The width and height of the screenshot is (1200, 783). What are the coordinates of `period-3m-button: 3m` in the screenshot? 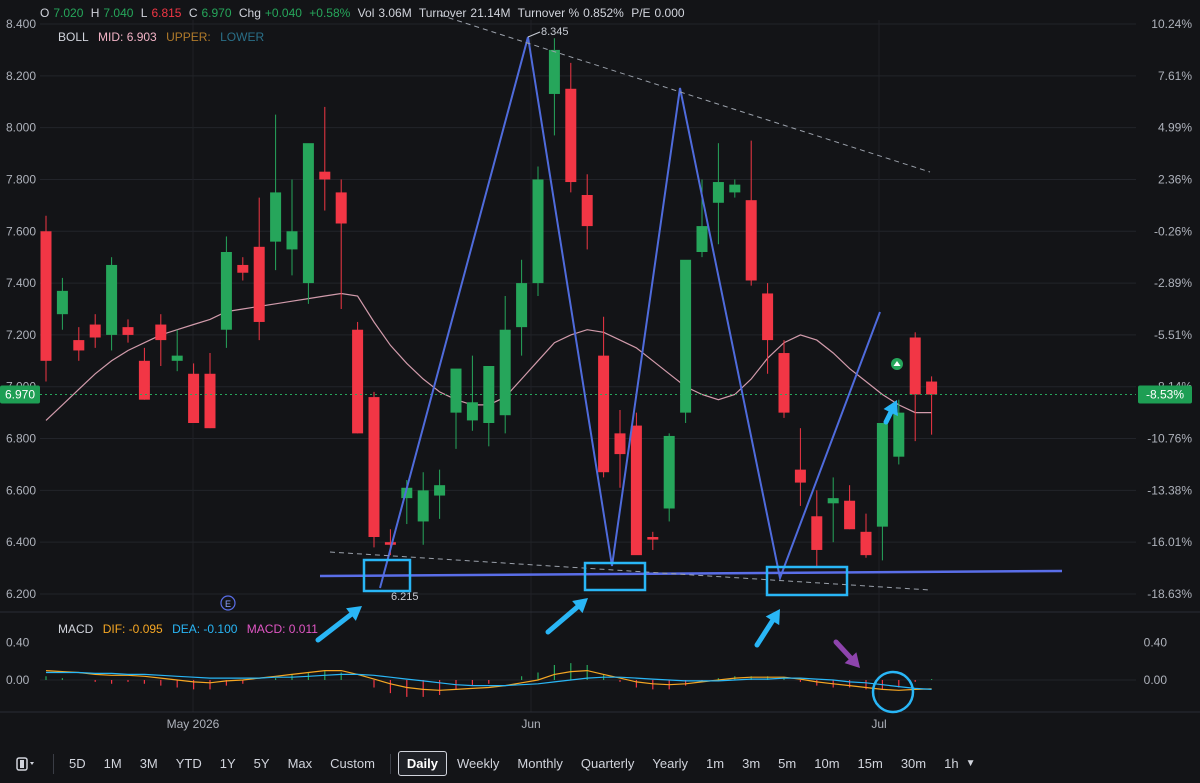 It's located at (751, 763).